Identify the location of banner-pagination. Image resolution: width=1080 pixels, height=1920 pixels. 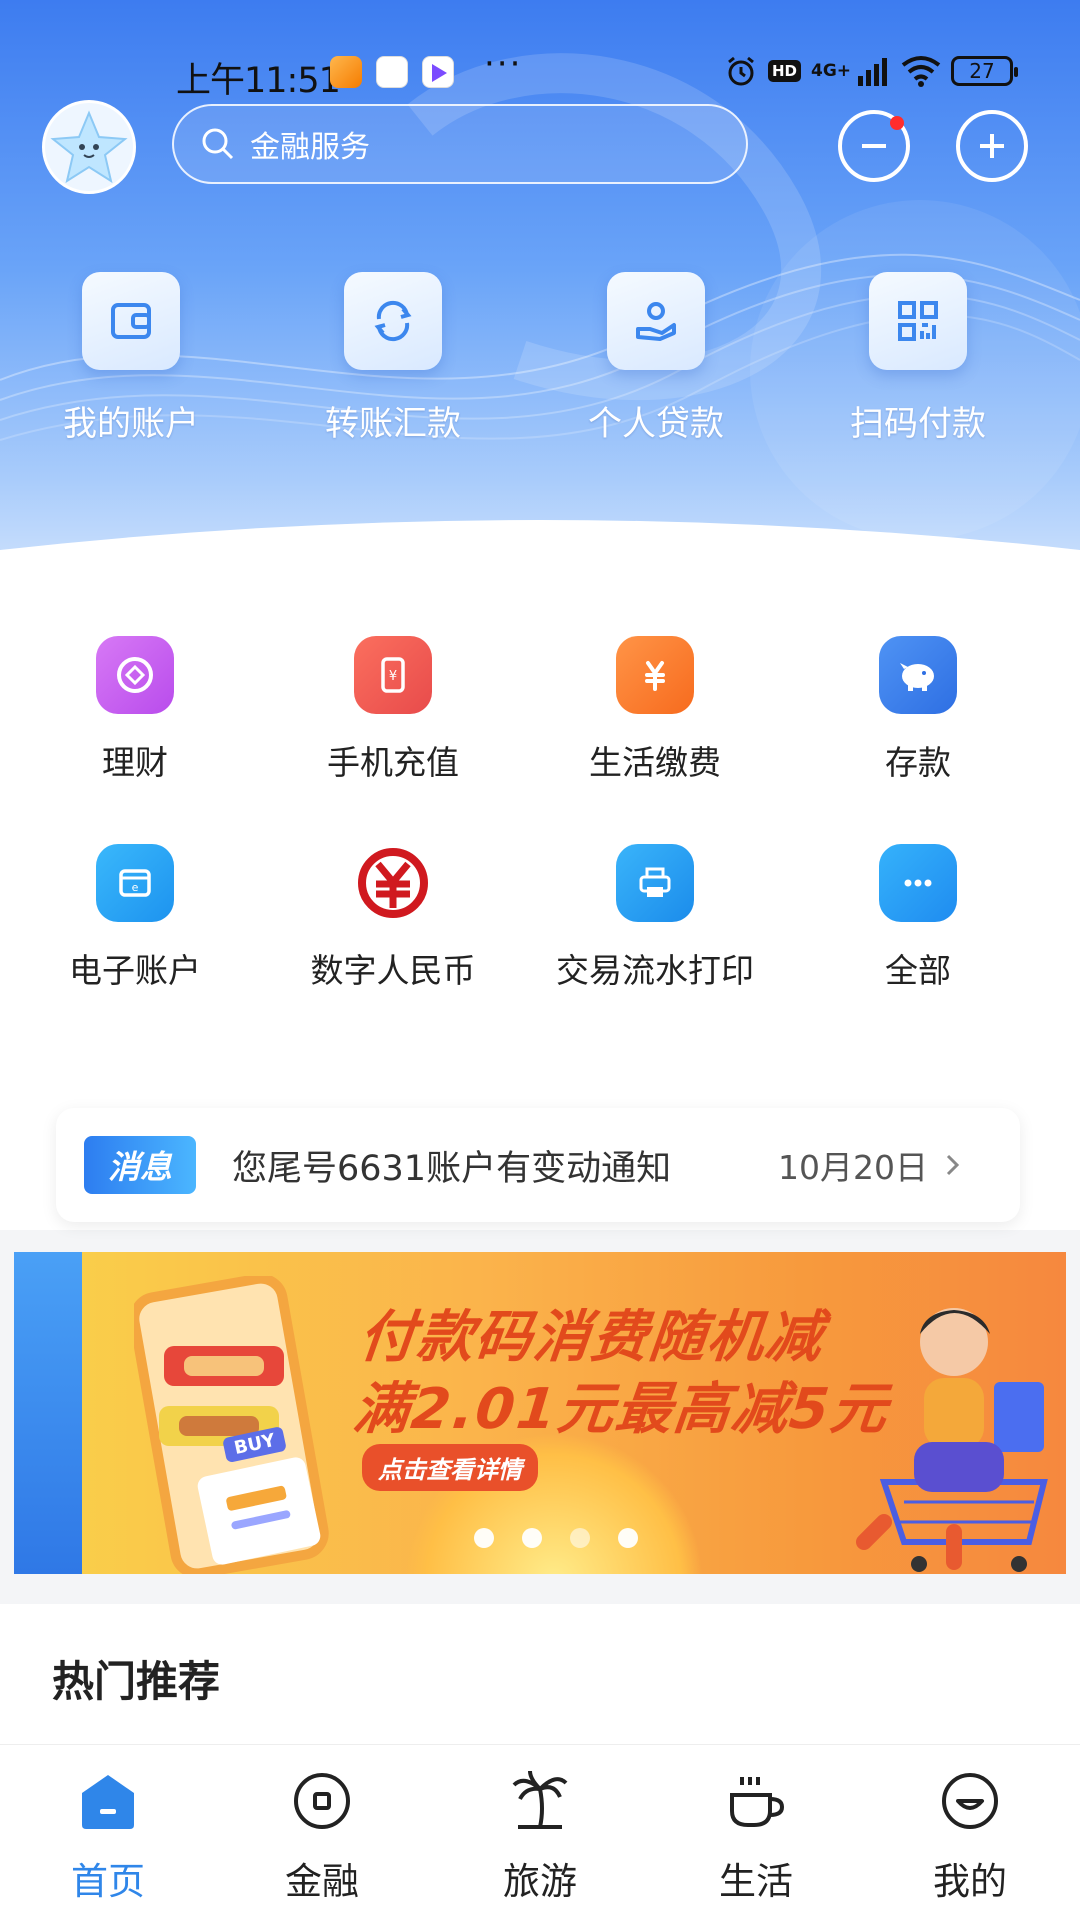
(556, 1538).